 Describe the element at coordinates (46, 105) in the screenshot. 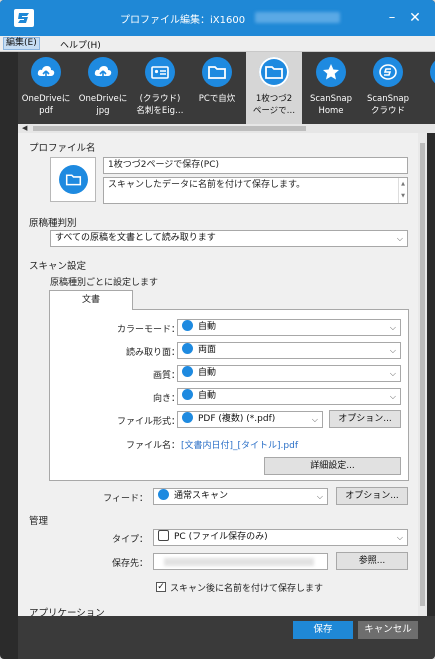

I see `profile-item-label: OneDriveに pdf` at that location.